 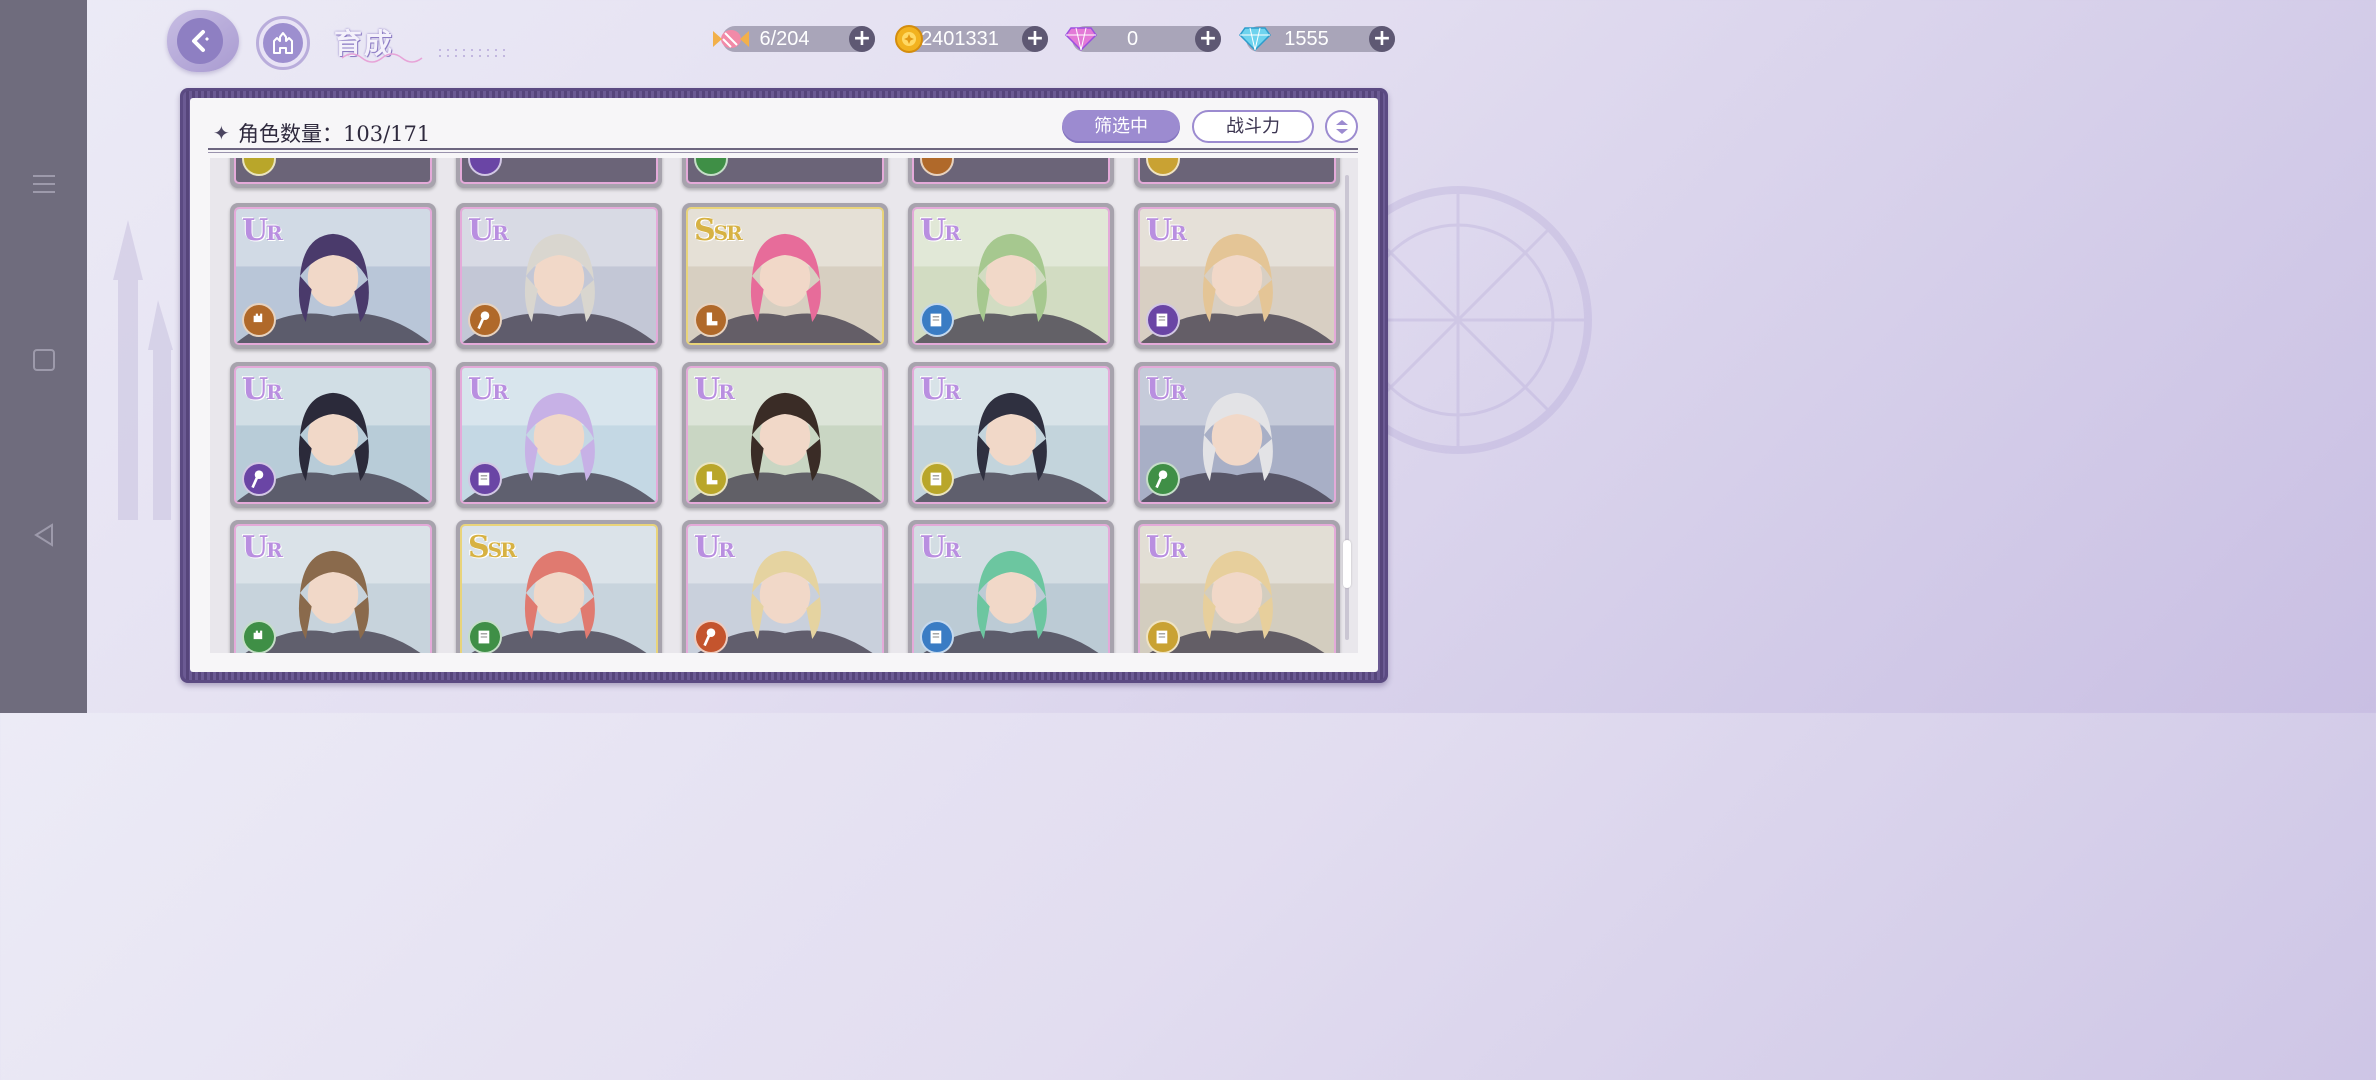 I want to click on title-decoration, so click(x=423, y=56).